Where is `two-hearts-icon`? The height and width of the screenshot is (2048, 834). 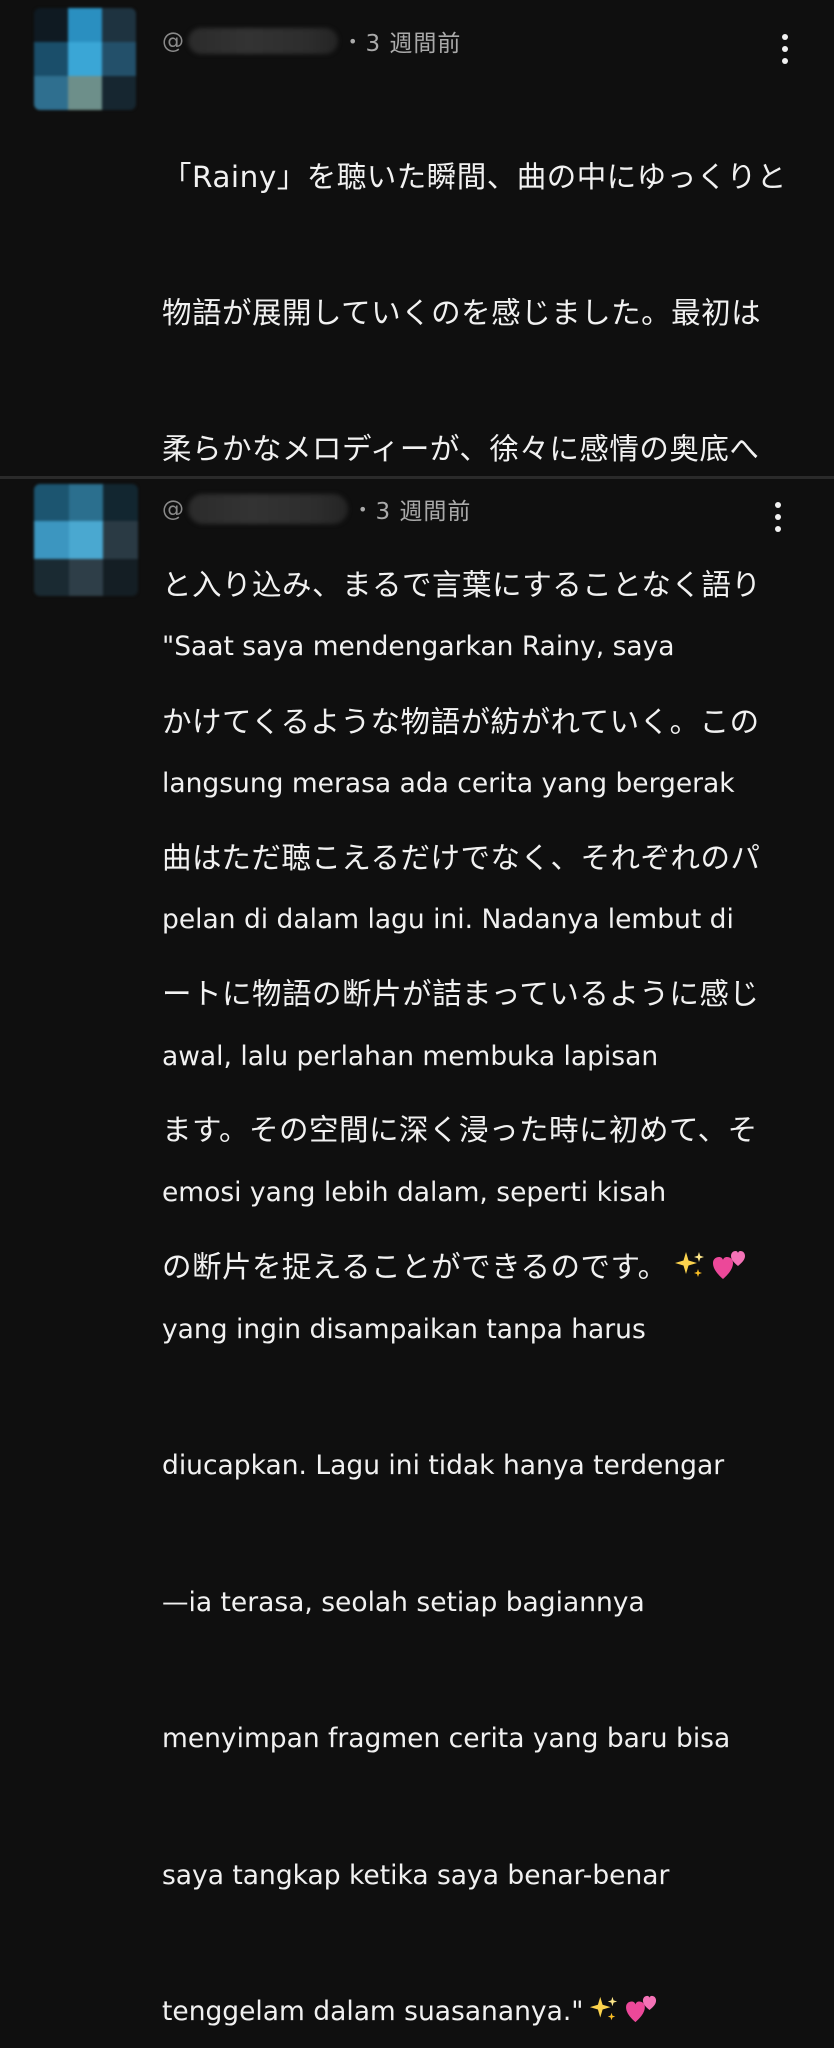
two-hearts-icon is located at coordinates (642, 2016).